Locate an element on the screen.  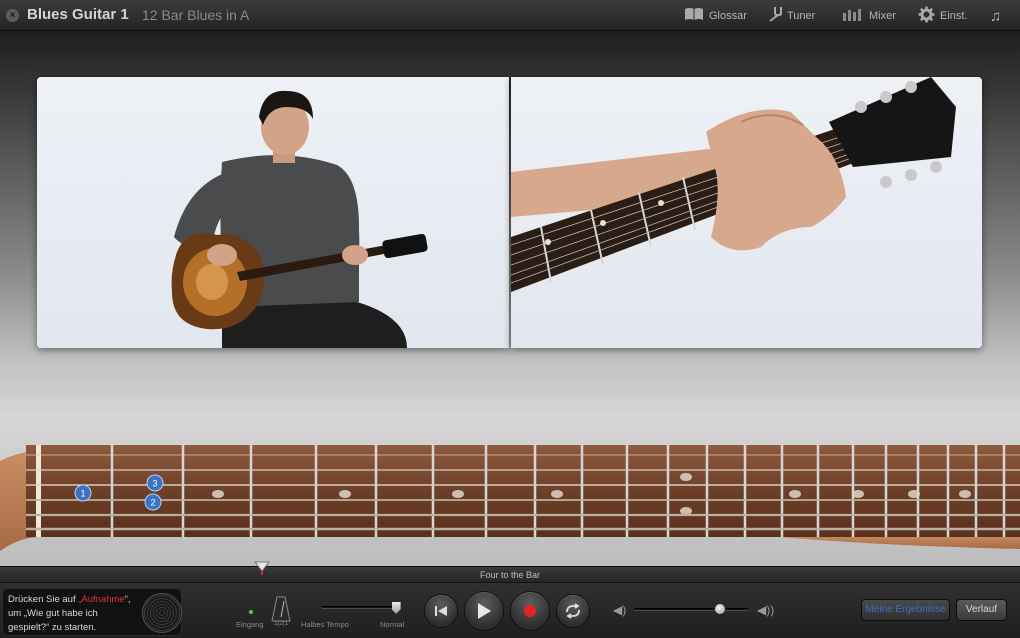
mixer-button: Mixer is located at coordinates (869, 16).